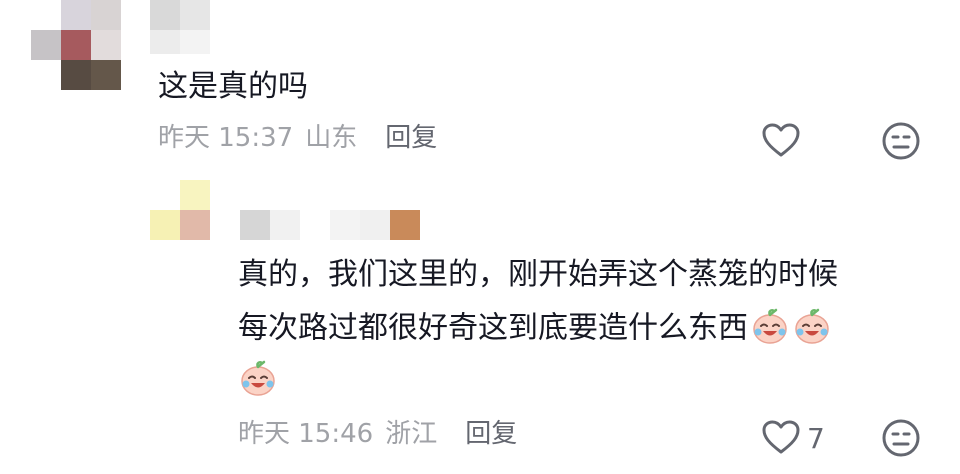  What do you see at coordinates (377, 434) in the screenshot?
I see `reply-meta: 昨天 15:46 浙江 回复` at bounding box center [377, 434].